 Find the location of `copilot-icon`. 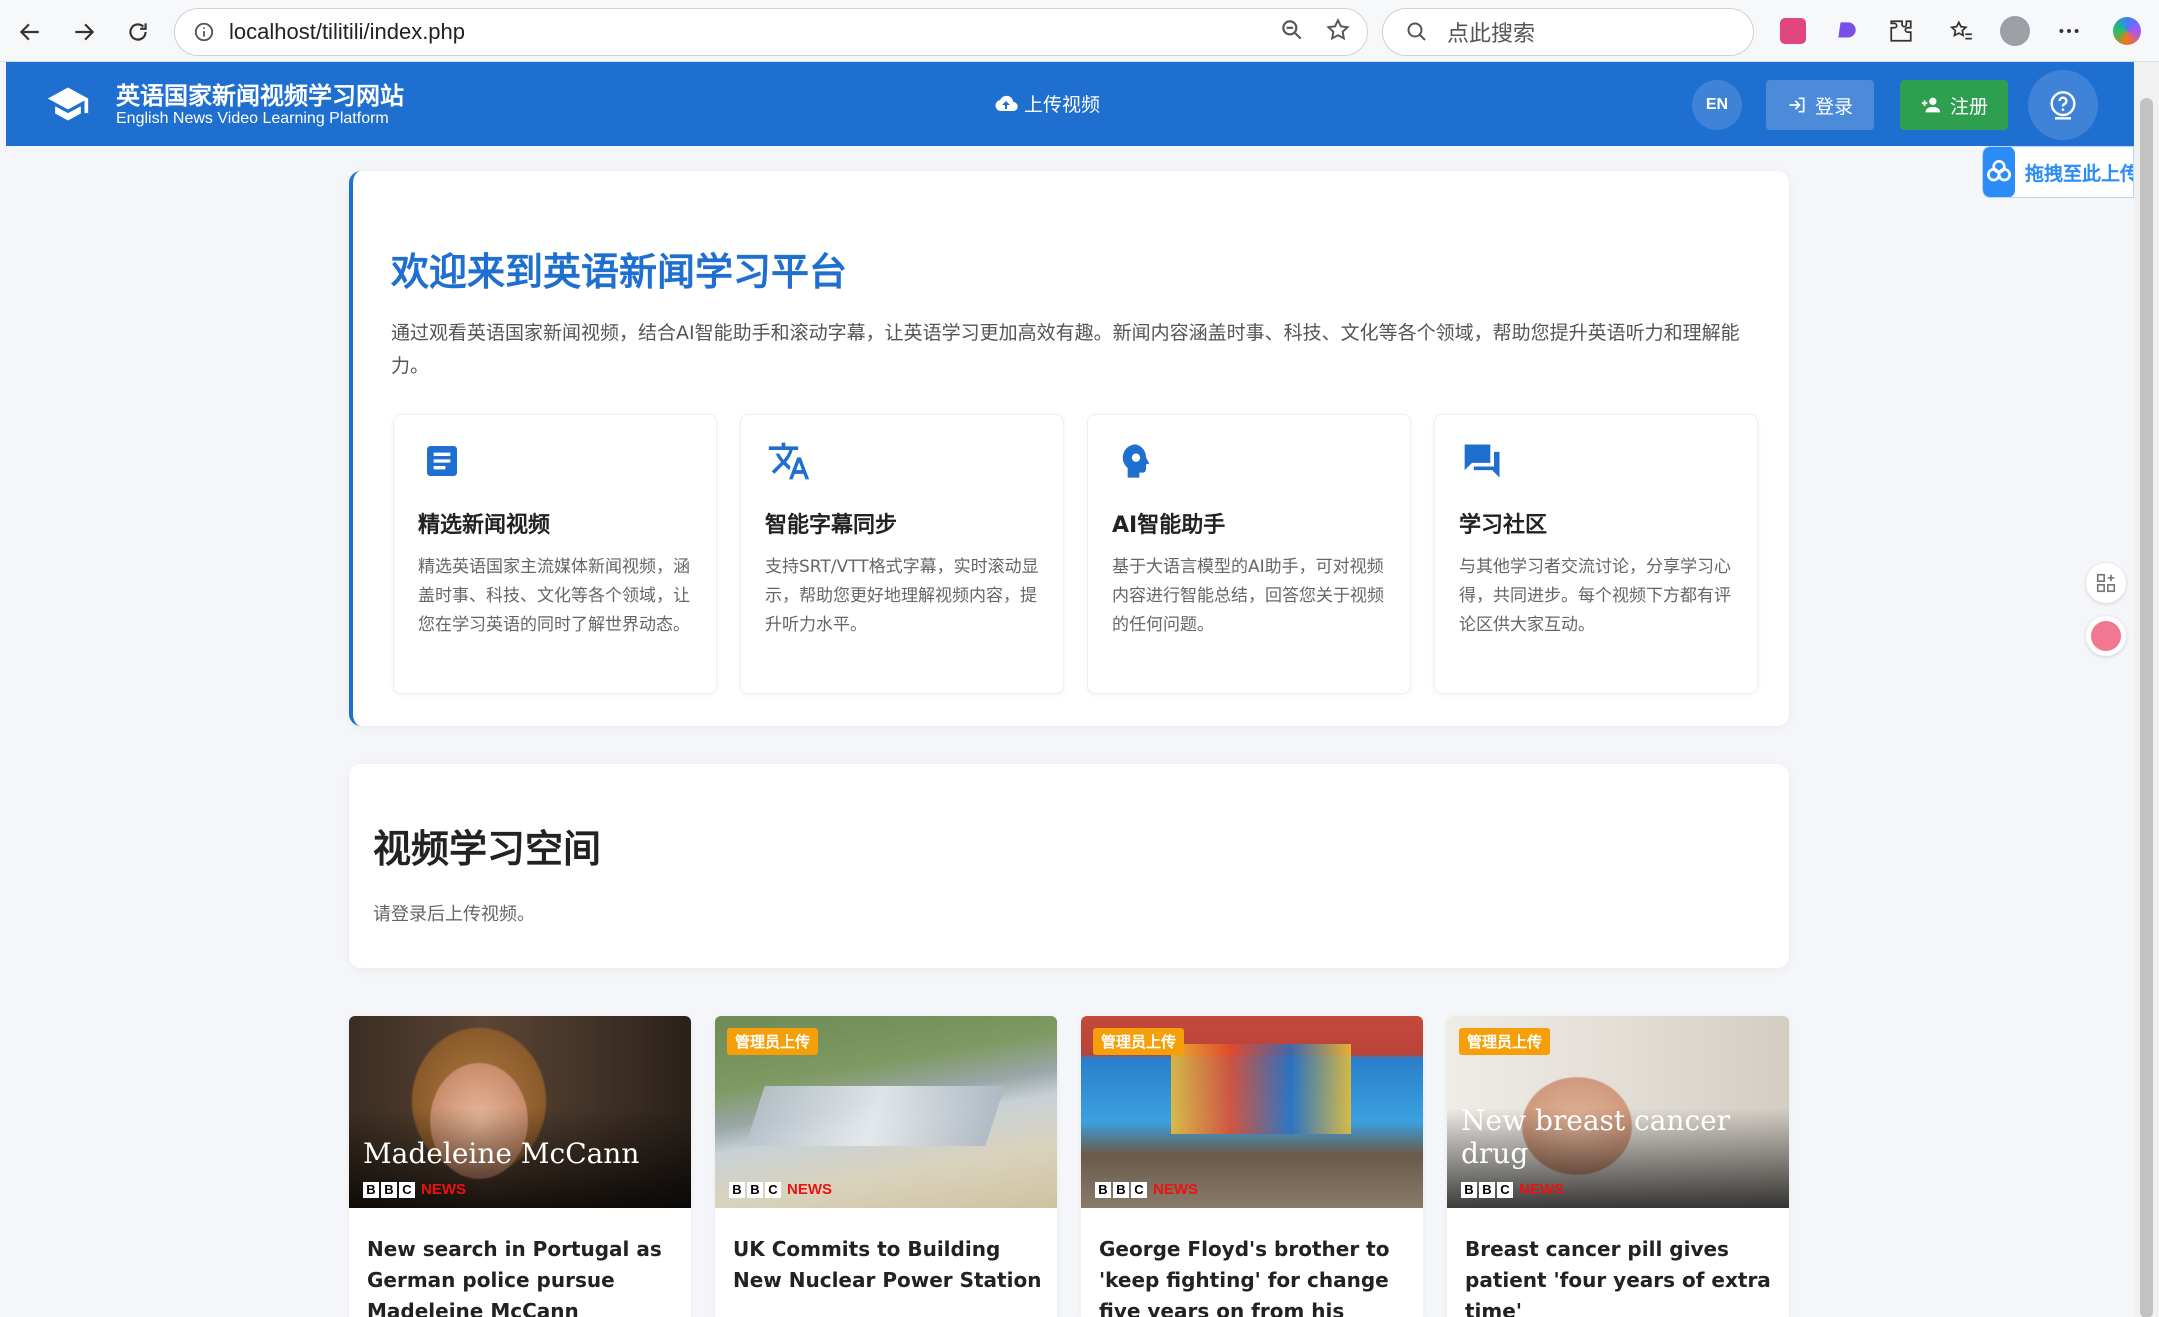

copilot-icon is located at coordinates (2127, 31).